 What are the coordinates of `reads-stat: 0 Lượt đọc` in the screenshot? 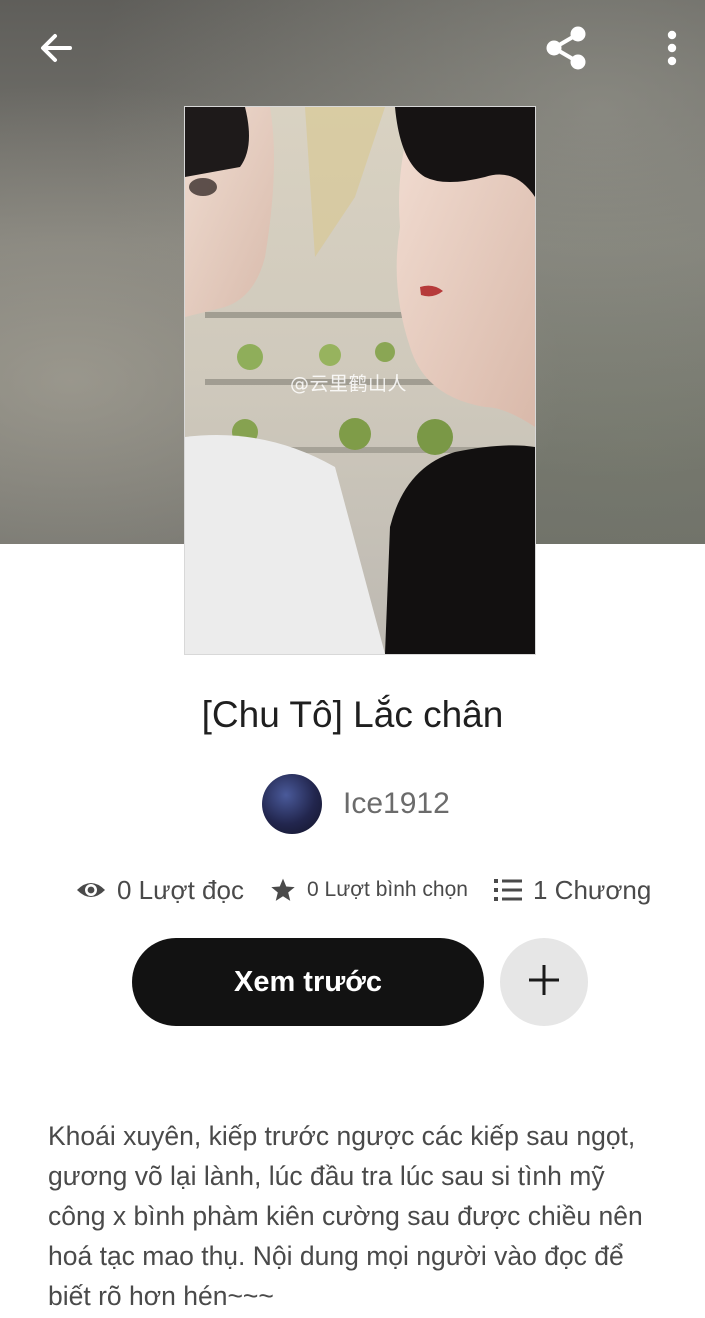 It's located at (160, 890).